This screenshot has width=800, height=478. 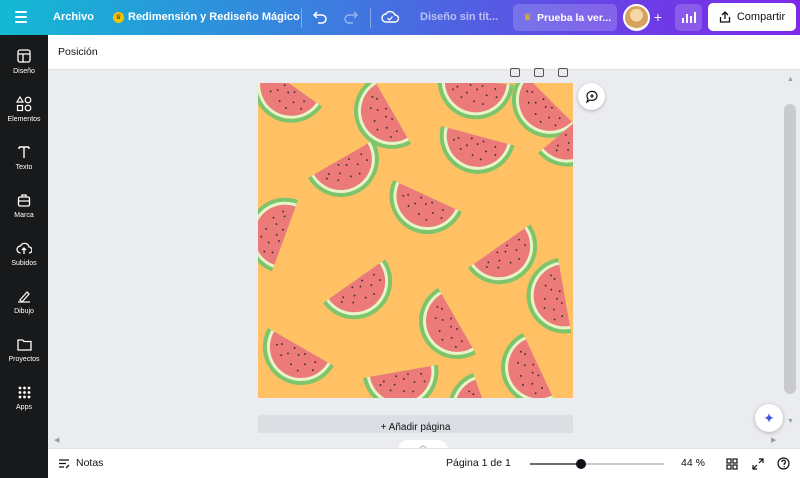 I want to click on magic-assistant-button: ✦, so click(x=769, y=418).